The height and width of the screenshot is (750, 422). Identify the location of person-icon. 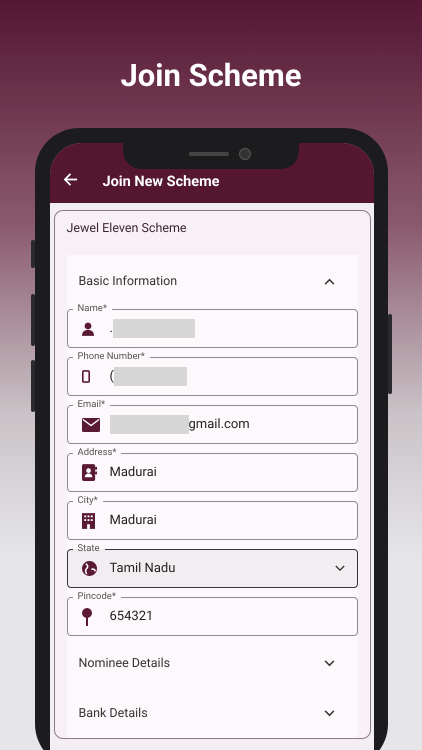
(88, 329).